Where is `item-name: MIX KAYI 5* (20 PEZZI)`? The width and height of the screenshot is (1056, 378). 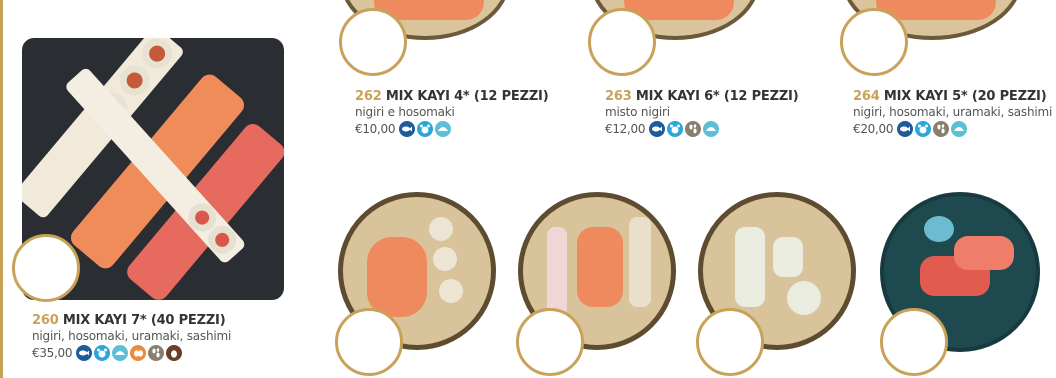 item-name: MIX KAYI 5* (20 PEZZI) is located at coordinates (965, 96).